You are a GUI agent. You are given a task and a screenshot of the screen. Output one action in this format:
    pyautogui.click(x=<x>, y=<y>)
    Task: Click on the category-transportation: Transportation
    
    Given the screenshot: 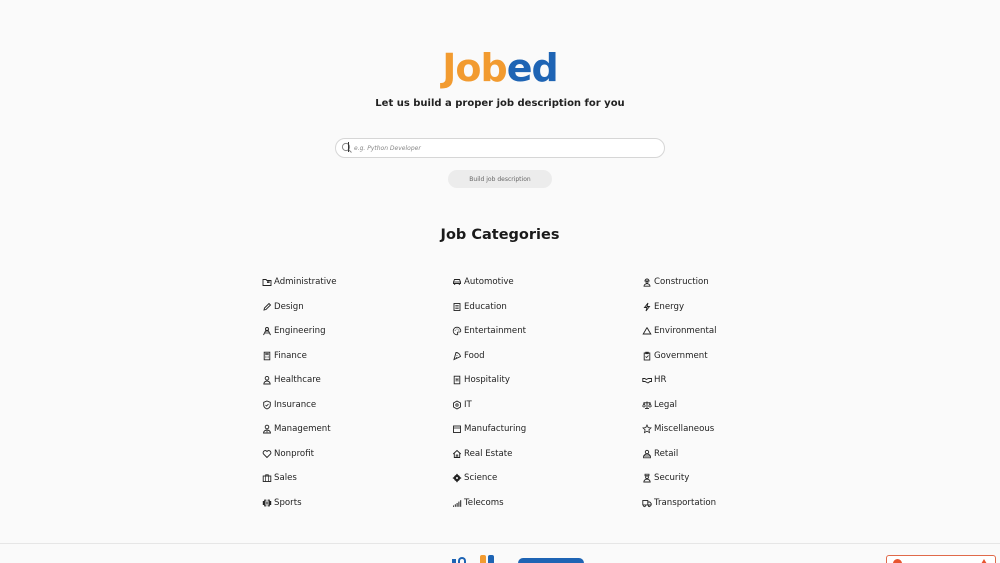 What is the action you would take?
    pyautogui.click(x=717, y=503)
    